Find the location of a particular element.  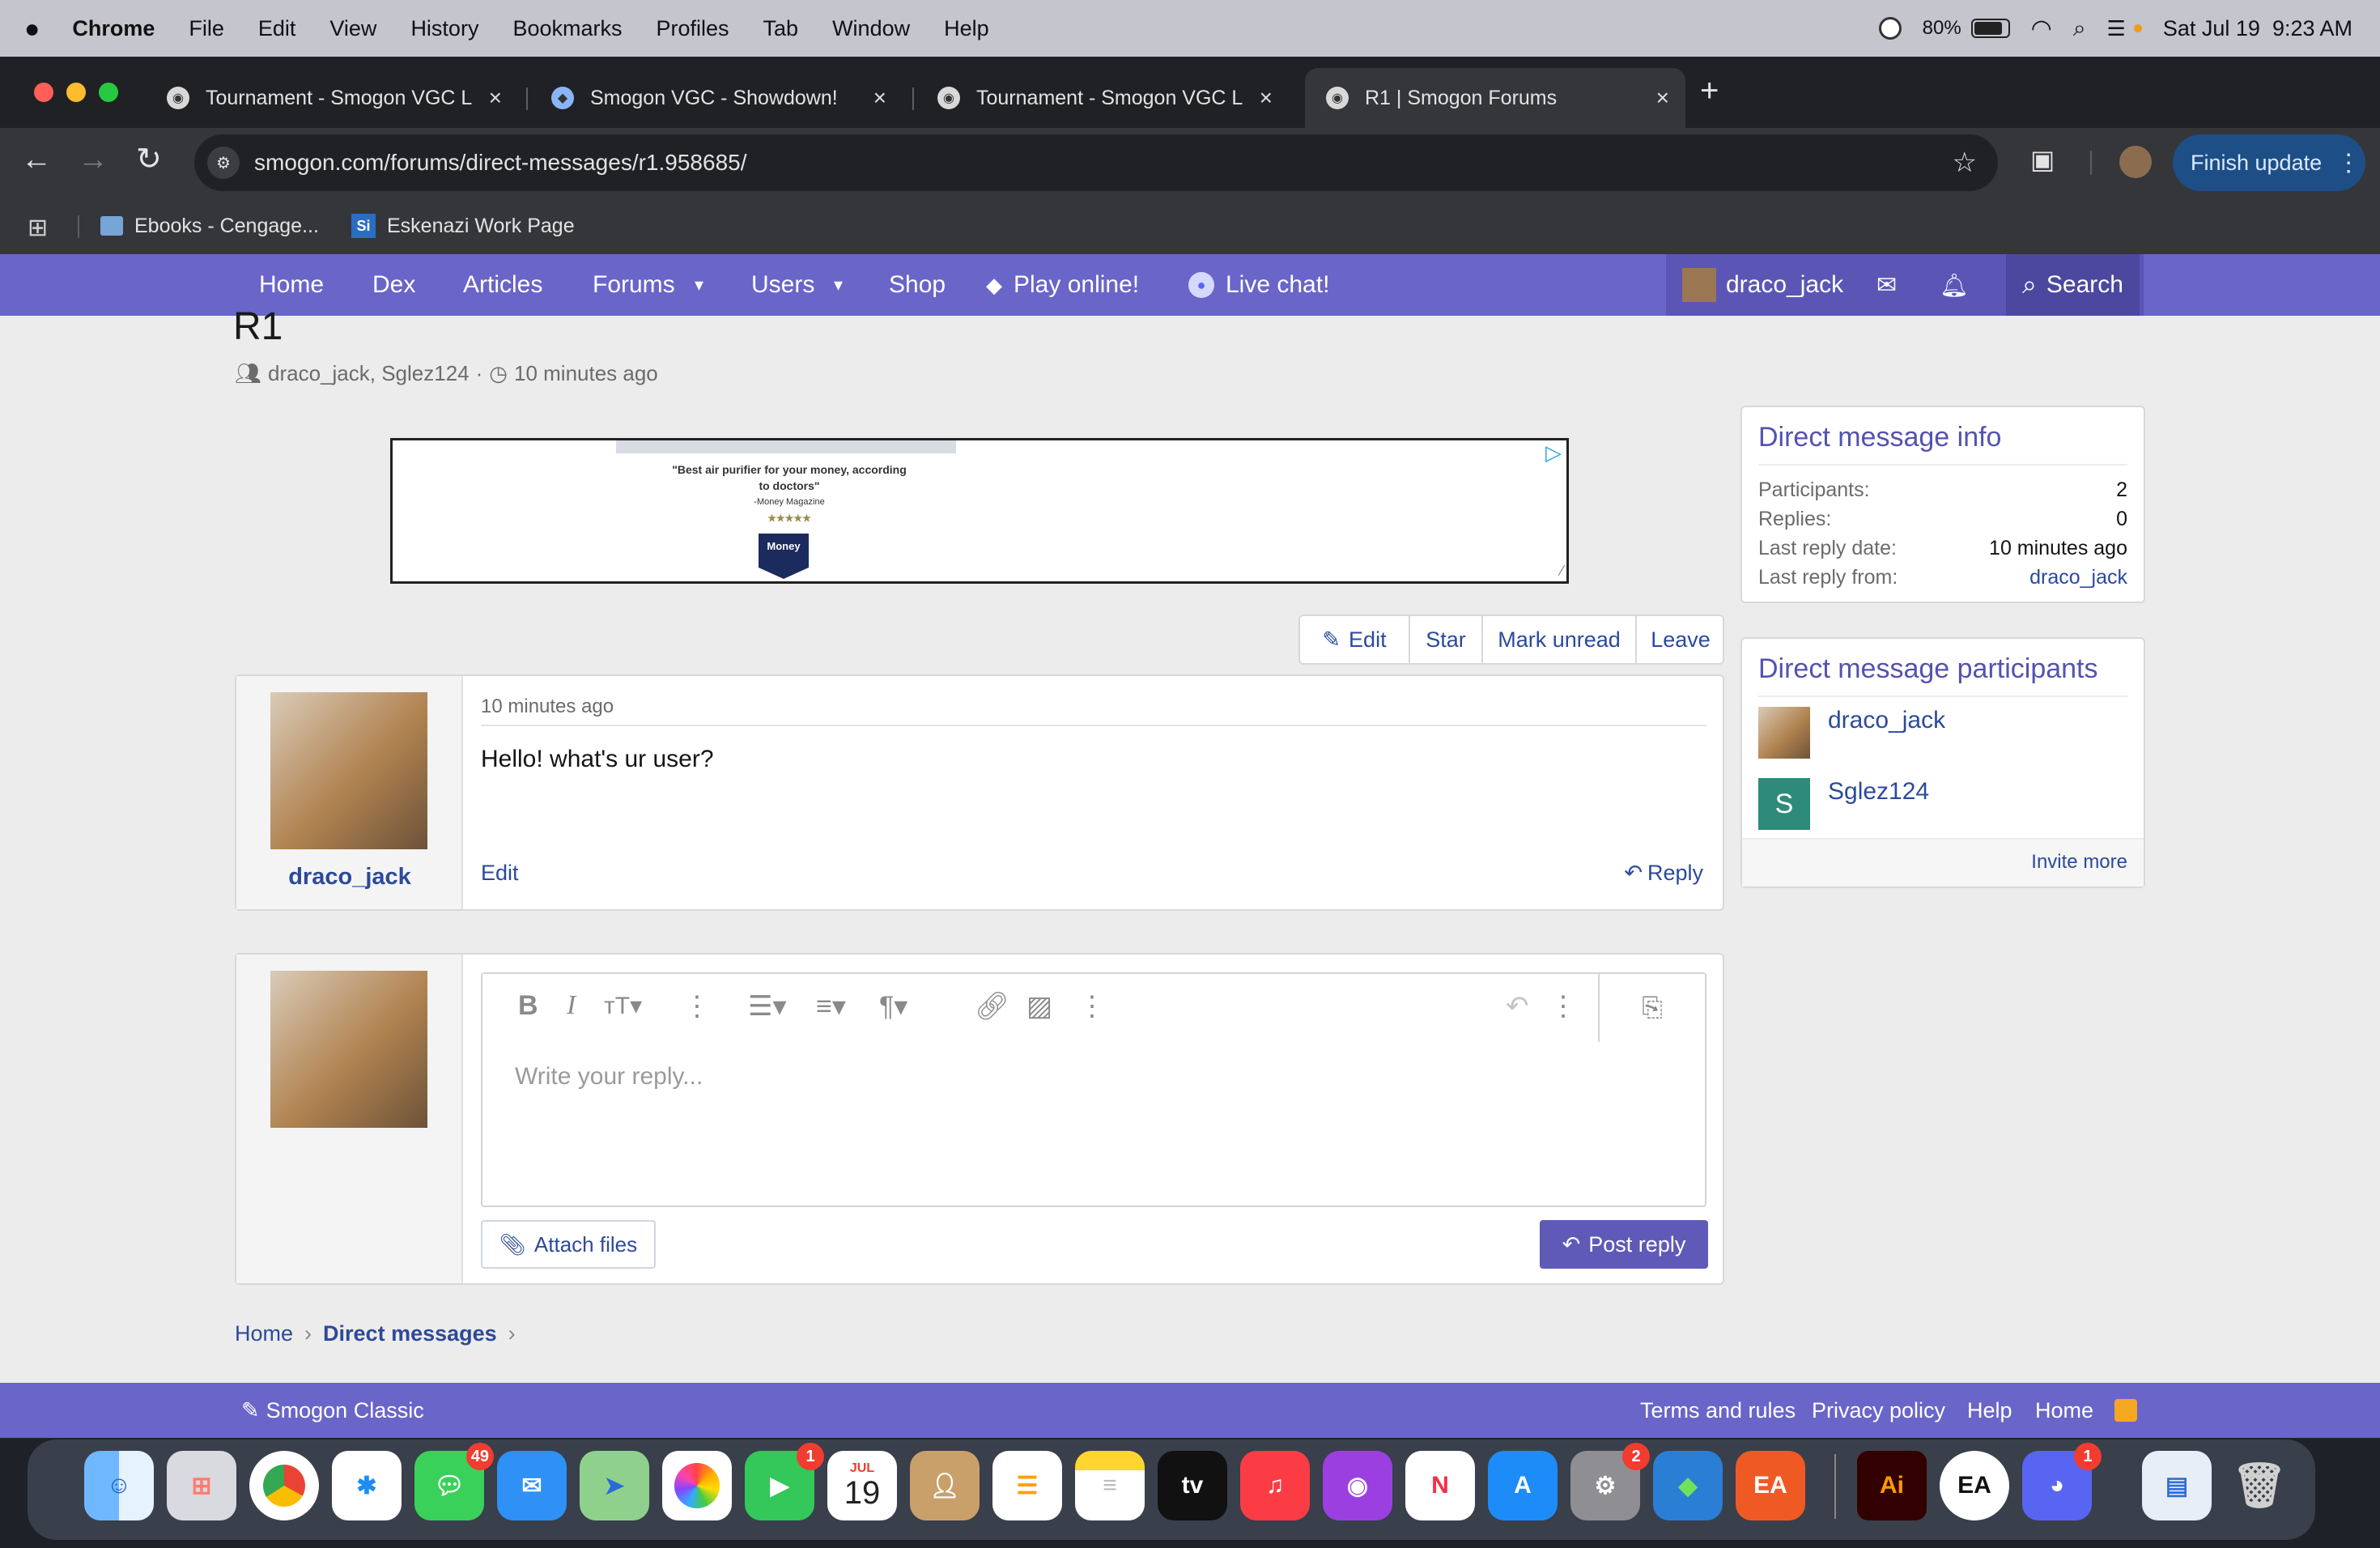

finish-update-button: Finish update ⋮ is located at coordinates (2269, 162).